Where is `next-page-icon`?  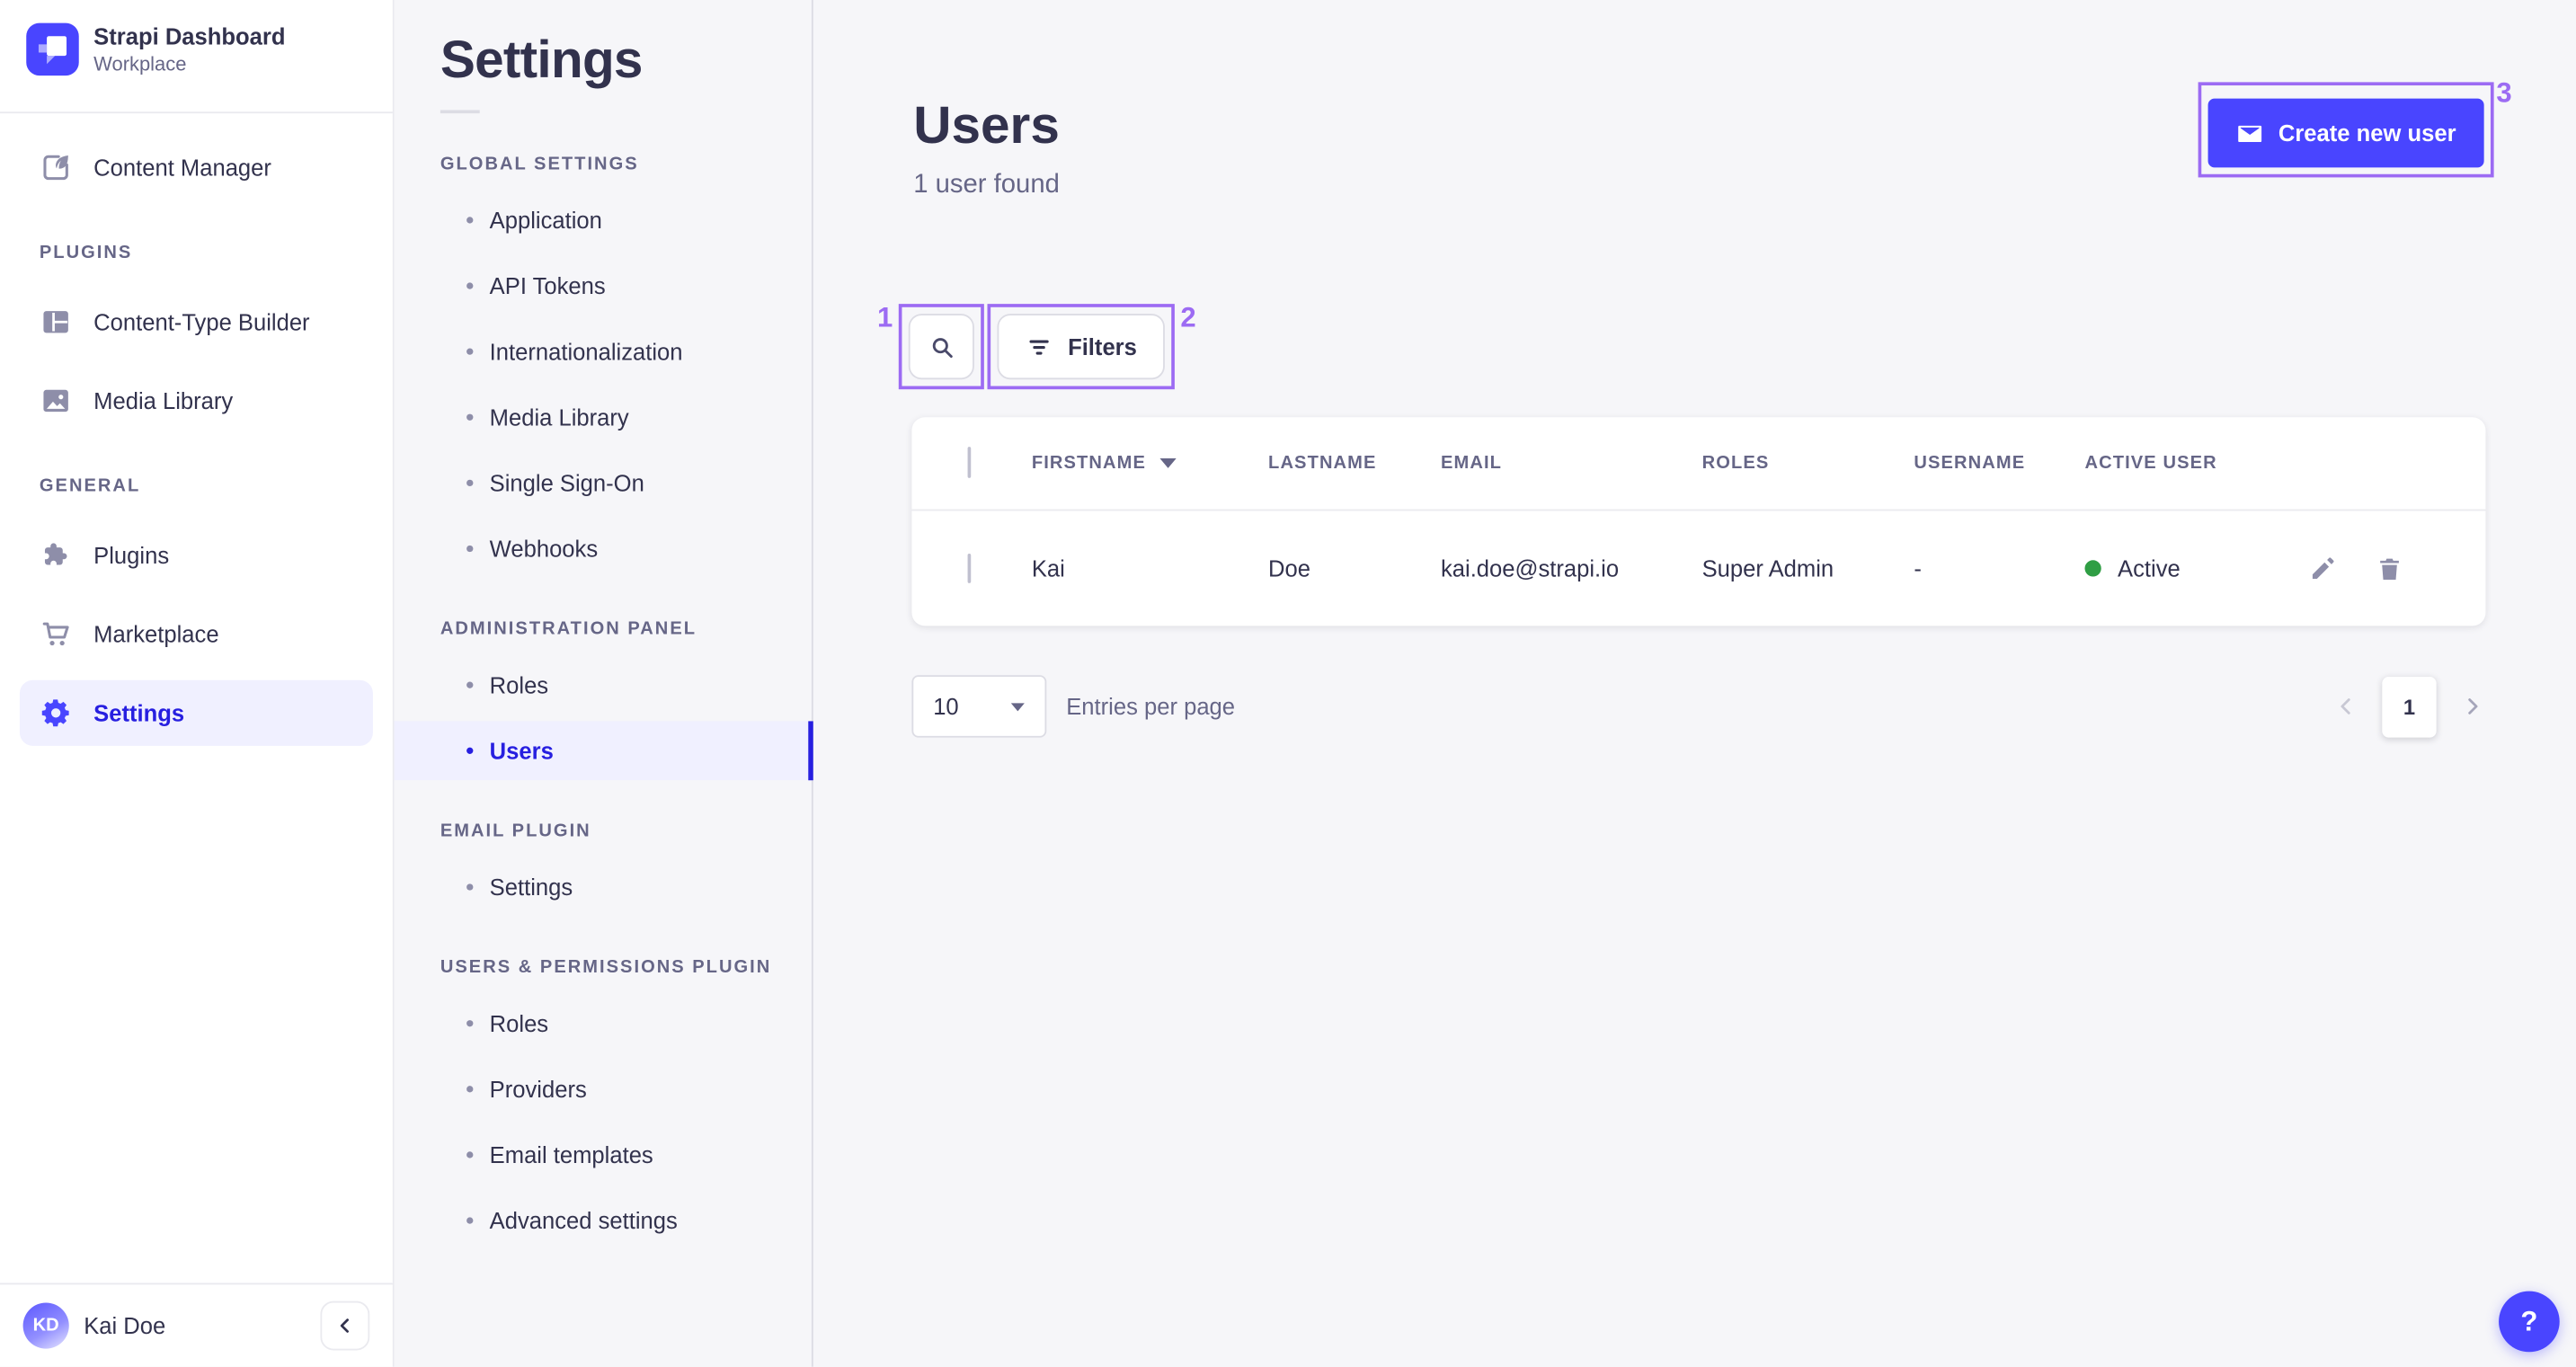 next-page-icon is located at coordinates (2472, 706).